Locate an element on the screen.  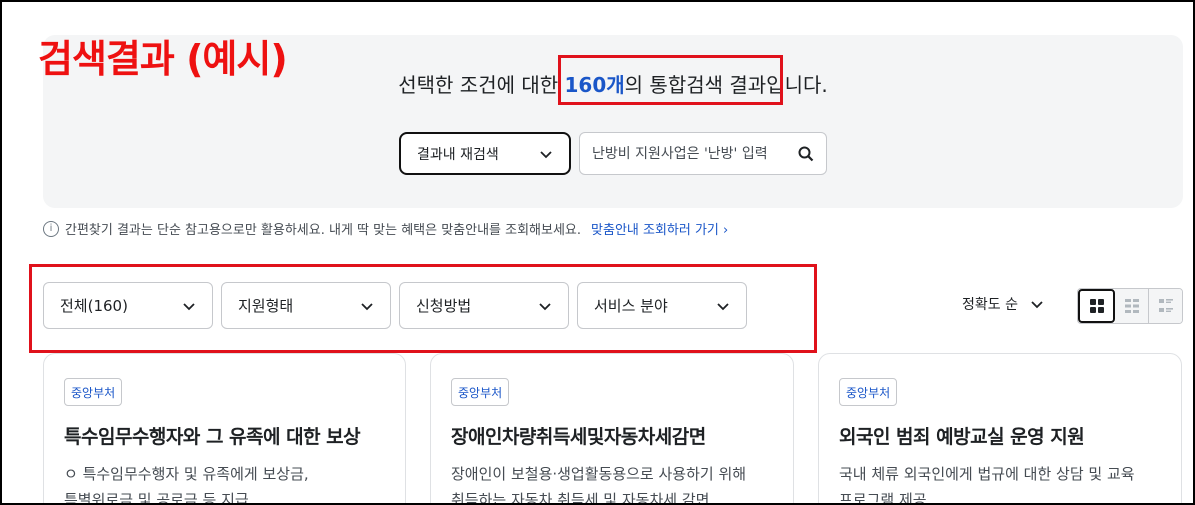
custom-guide-link-label: 맞춤안내 조회하러 가기 is located at coordinates (655, 230).